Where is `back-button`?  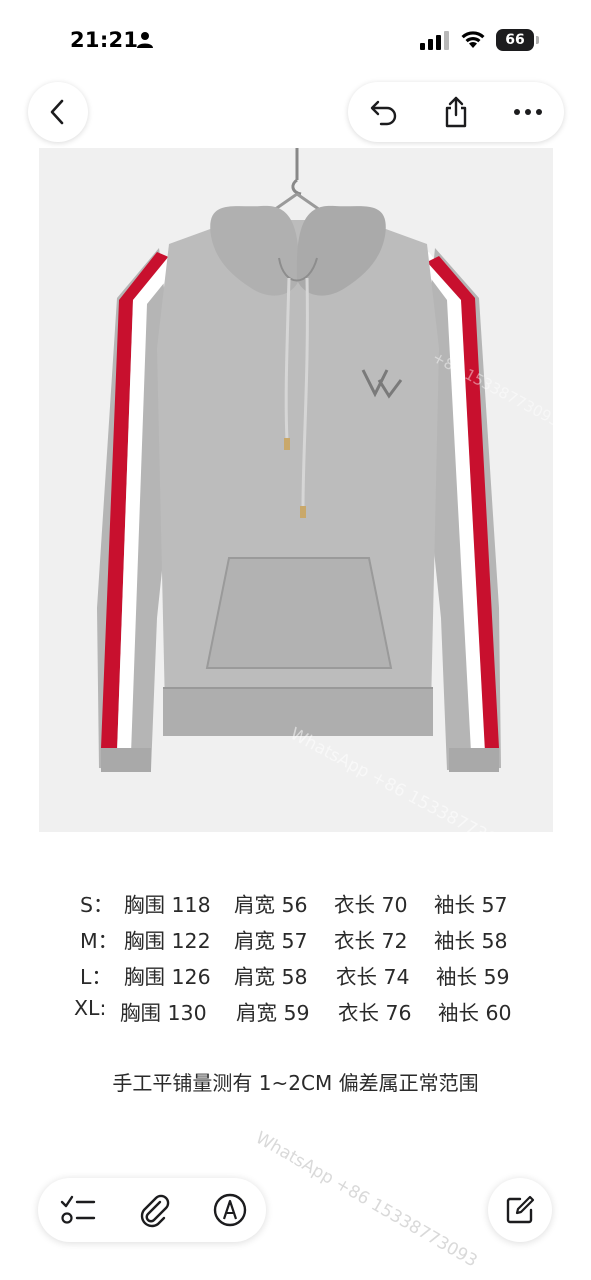 back-button is located at coordinates (58, 112).